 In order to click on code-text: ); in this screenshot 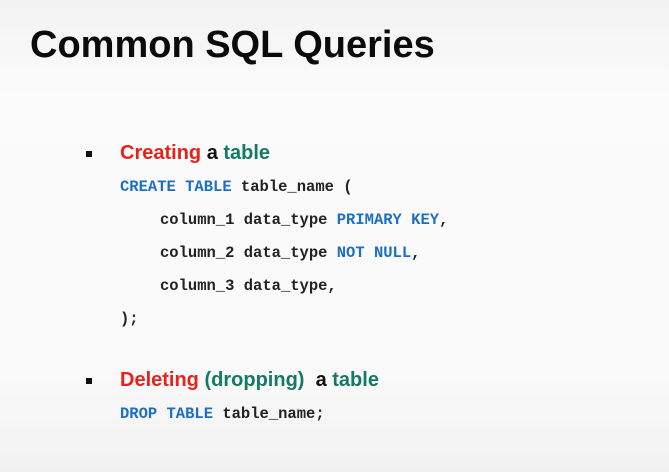, I will do `click(129, 319)`.